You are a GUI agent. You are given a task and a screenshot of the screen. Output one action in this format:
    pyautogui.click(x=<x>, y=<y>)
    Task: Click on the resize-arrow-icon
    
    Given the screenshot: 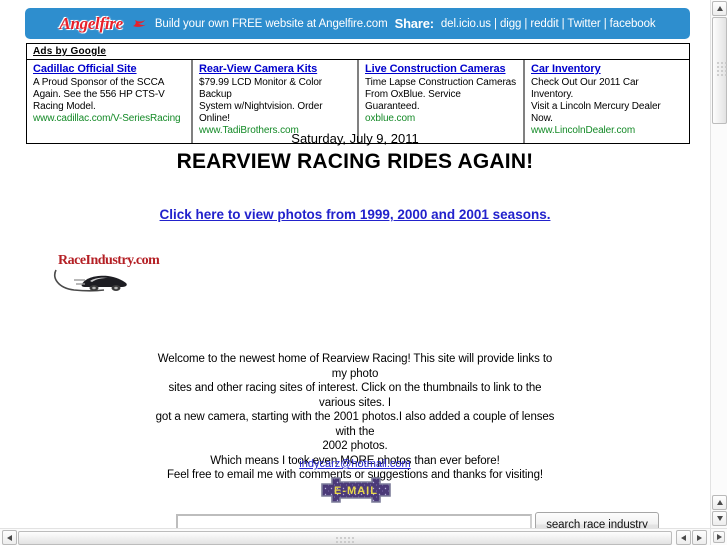 What is the action you would take?
    pyautogui.click(x=719, y=537)
    